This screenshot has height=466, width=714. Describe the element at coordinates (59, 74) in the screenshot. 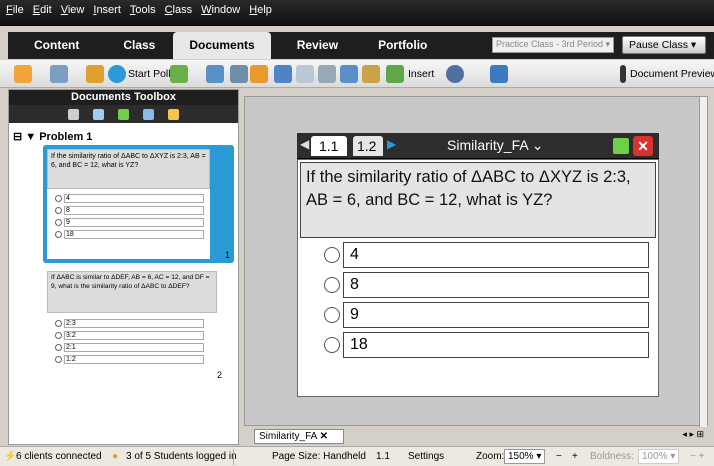

I see `screen-capture-icon` at that location.